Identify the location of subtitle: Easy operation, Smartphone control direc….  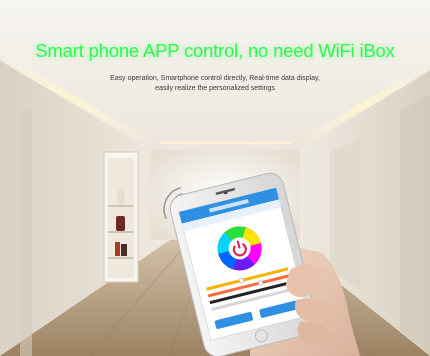
(215, 84).